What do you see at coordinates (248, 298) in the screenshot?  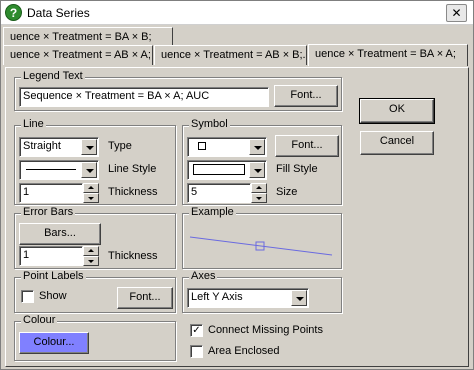 I see `axes-select: Left Y Axis` at bounding box center [248, 298].